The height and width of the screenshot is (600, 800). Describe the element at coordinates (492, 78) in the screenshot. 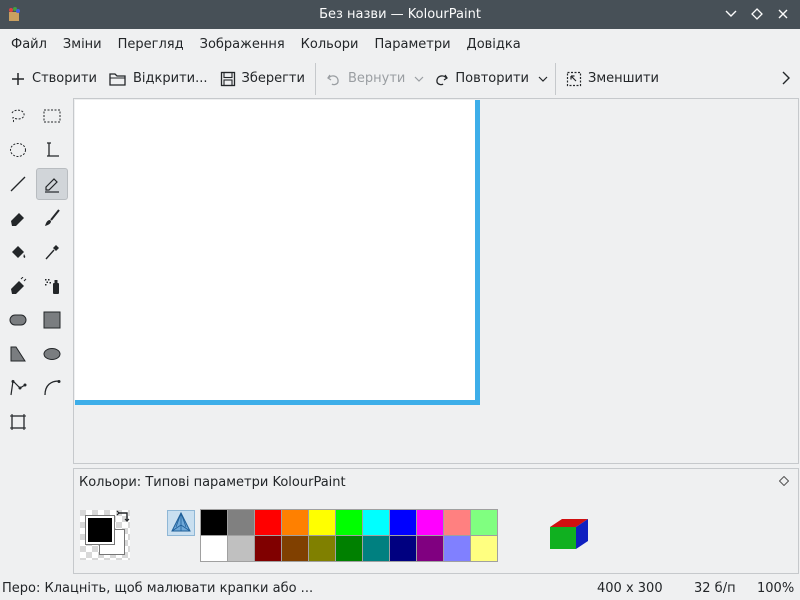

I see `redo-button-label: Повторити` at that location.